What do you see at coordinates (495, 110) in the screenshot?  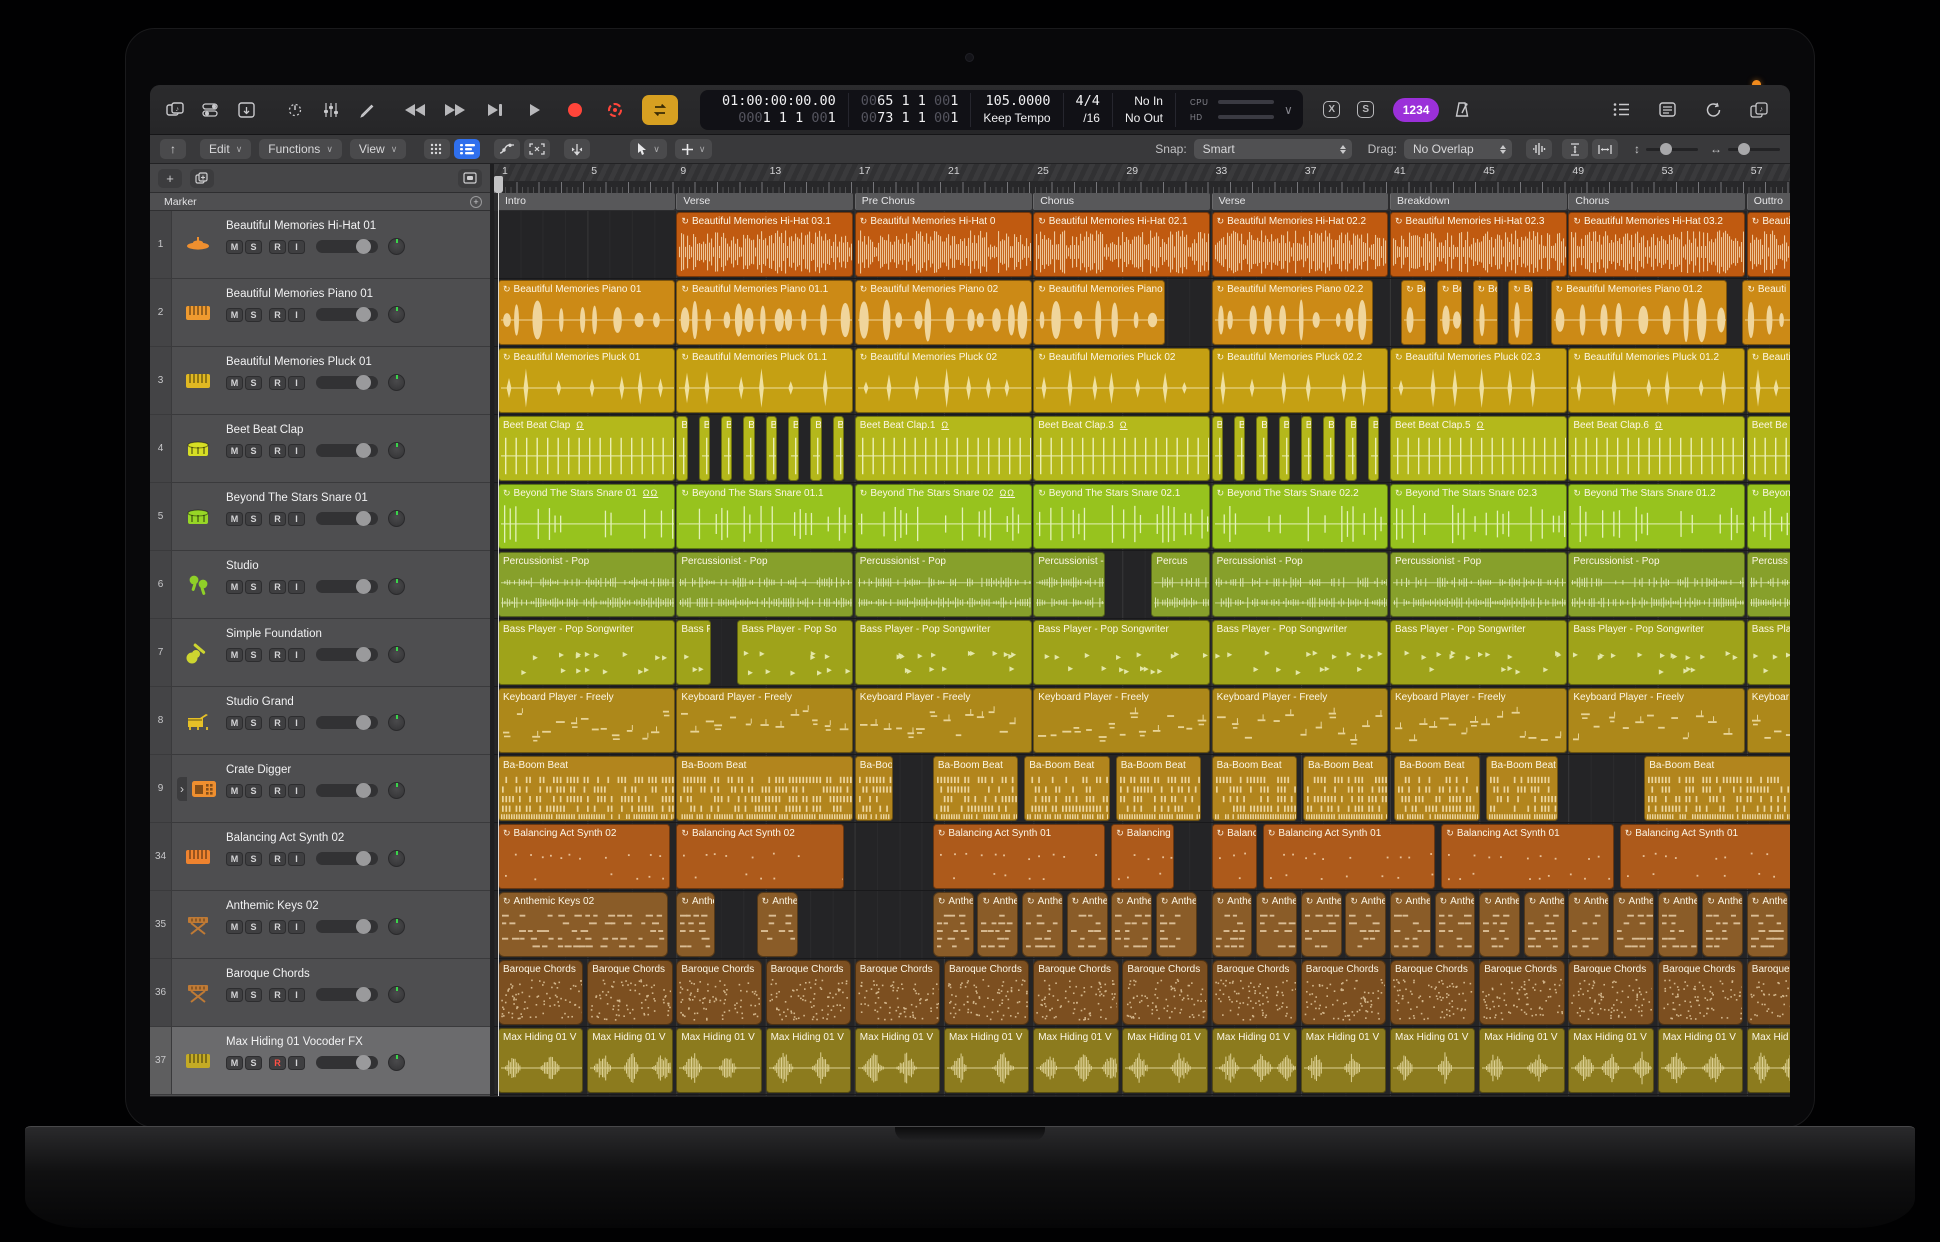 I see `skip-next-button` at bounding box center [495, 110].